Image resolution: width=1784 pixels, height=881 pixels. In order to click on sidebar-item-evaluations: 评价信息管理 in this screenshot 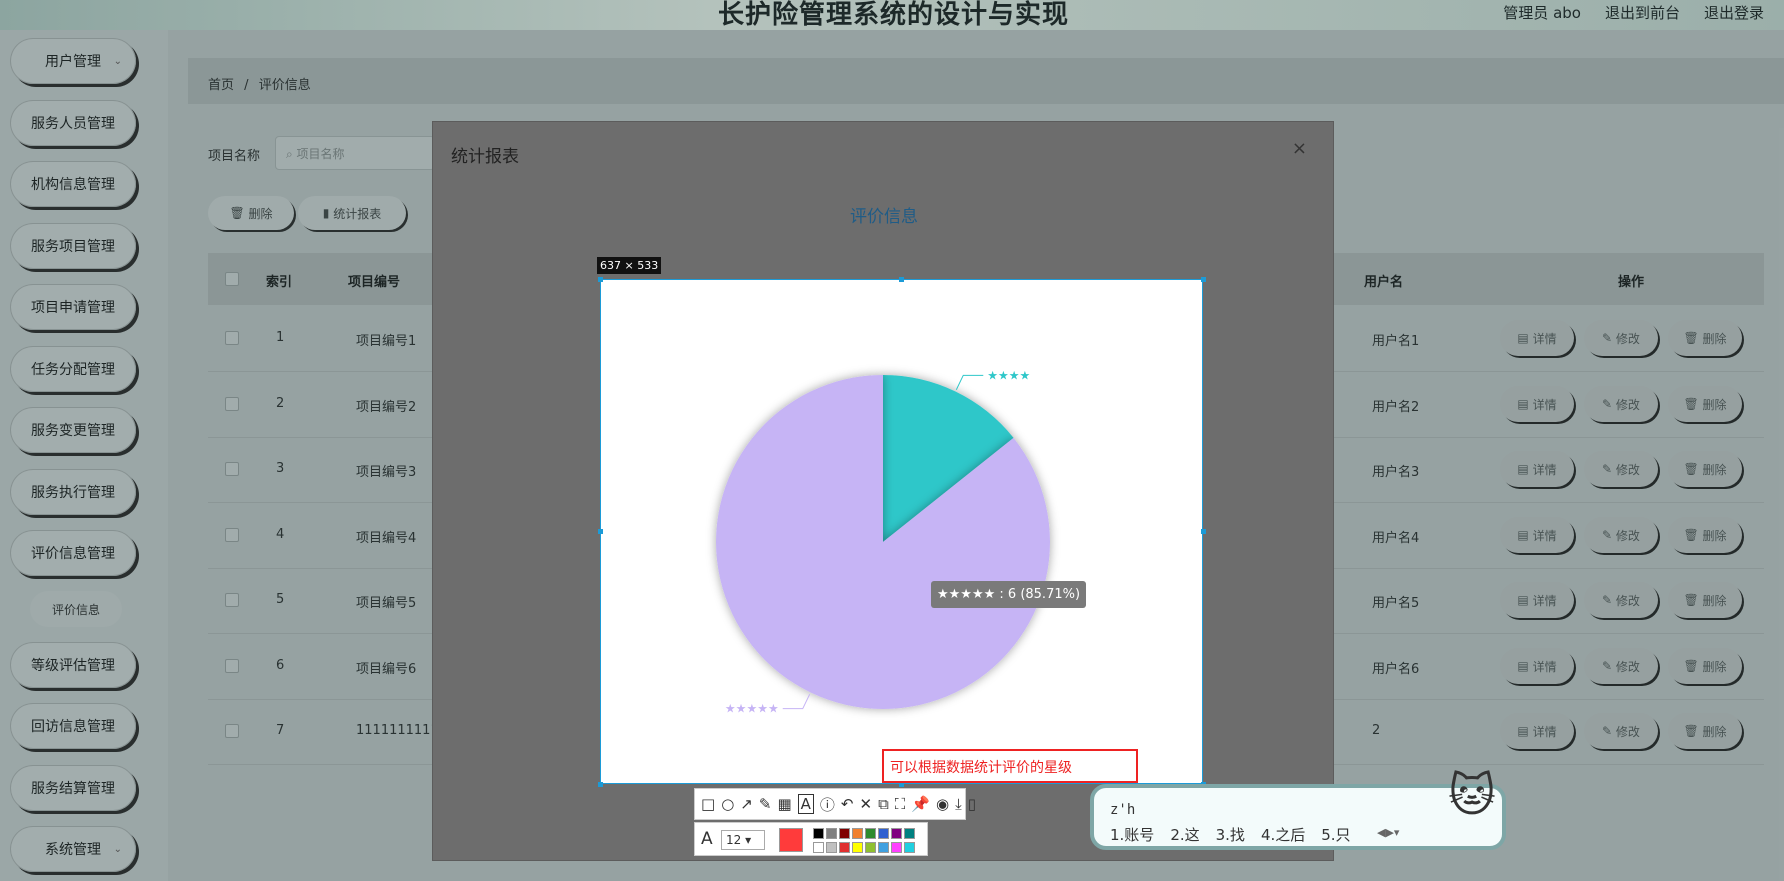, I will do `click(73, 553)`.